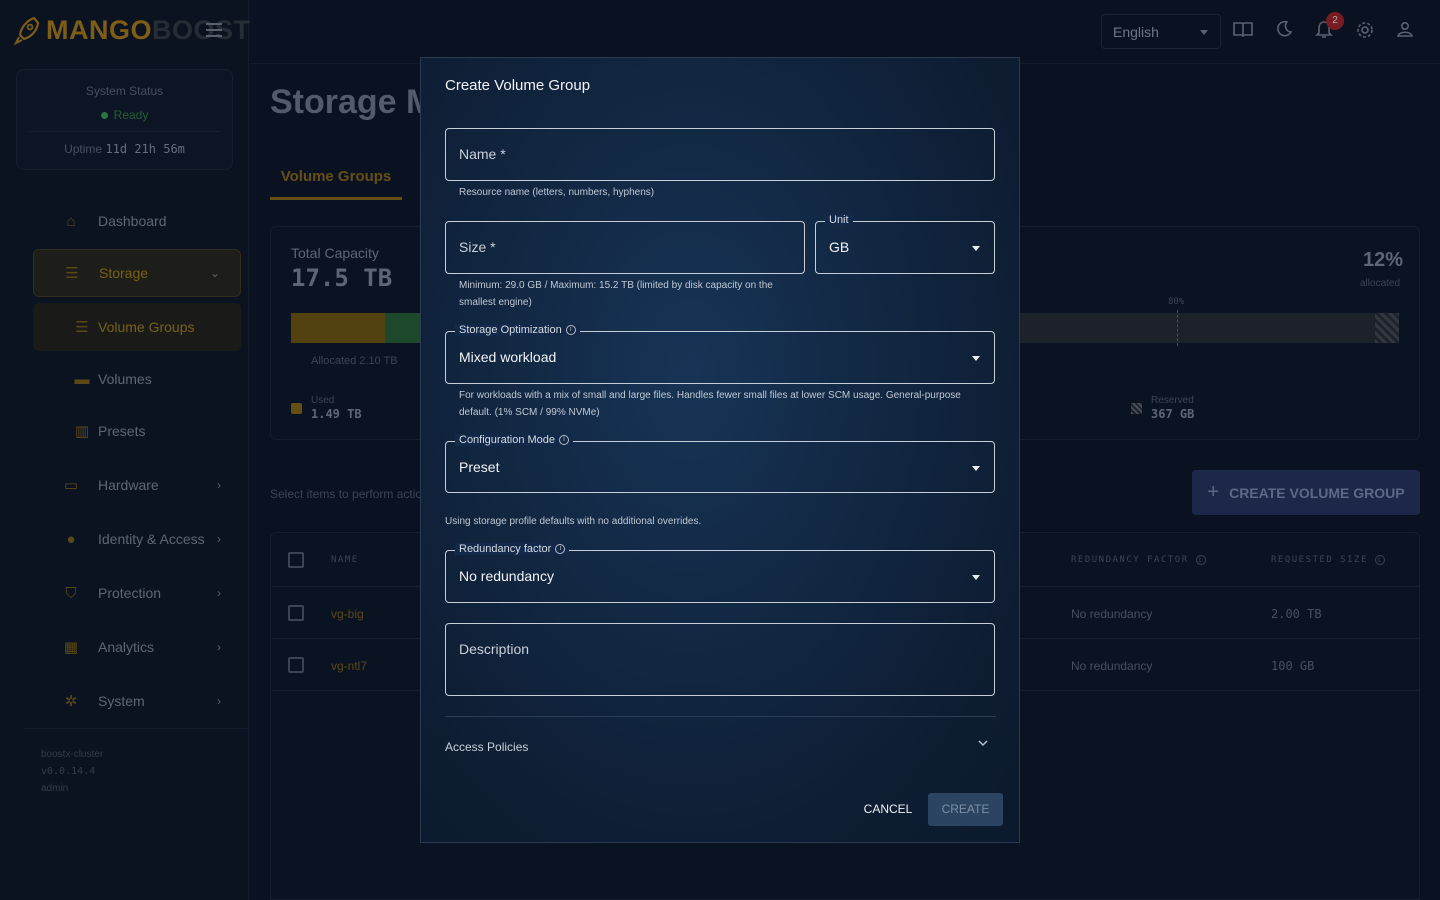 The image size is (1440, 900). Describe the element at coordinates (625, 247) in the screenshot. I see `size-field: Size *` at that location.